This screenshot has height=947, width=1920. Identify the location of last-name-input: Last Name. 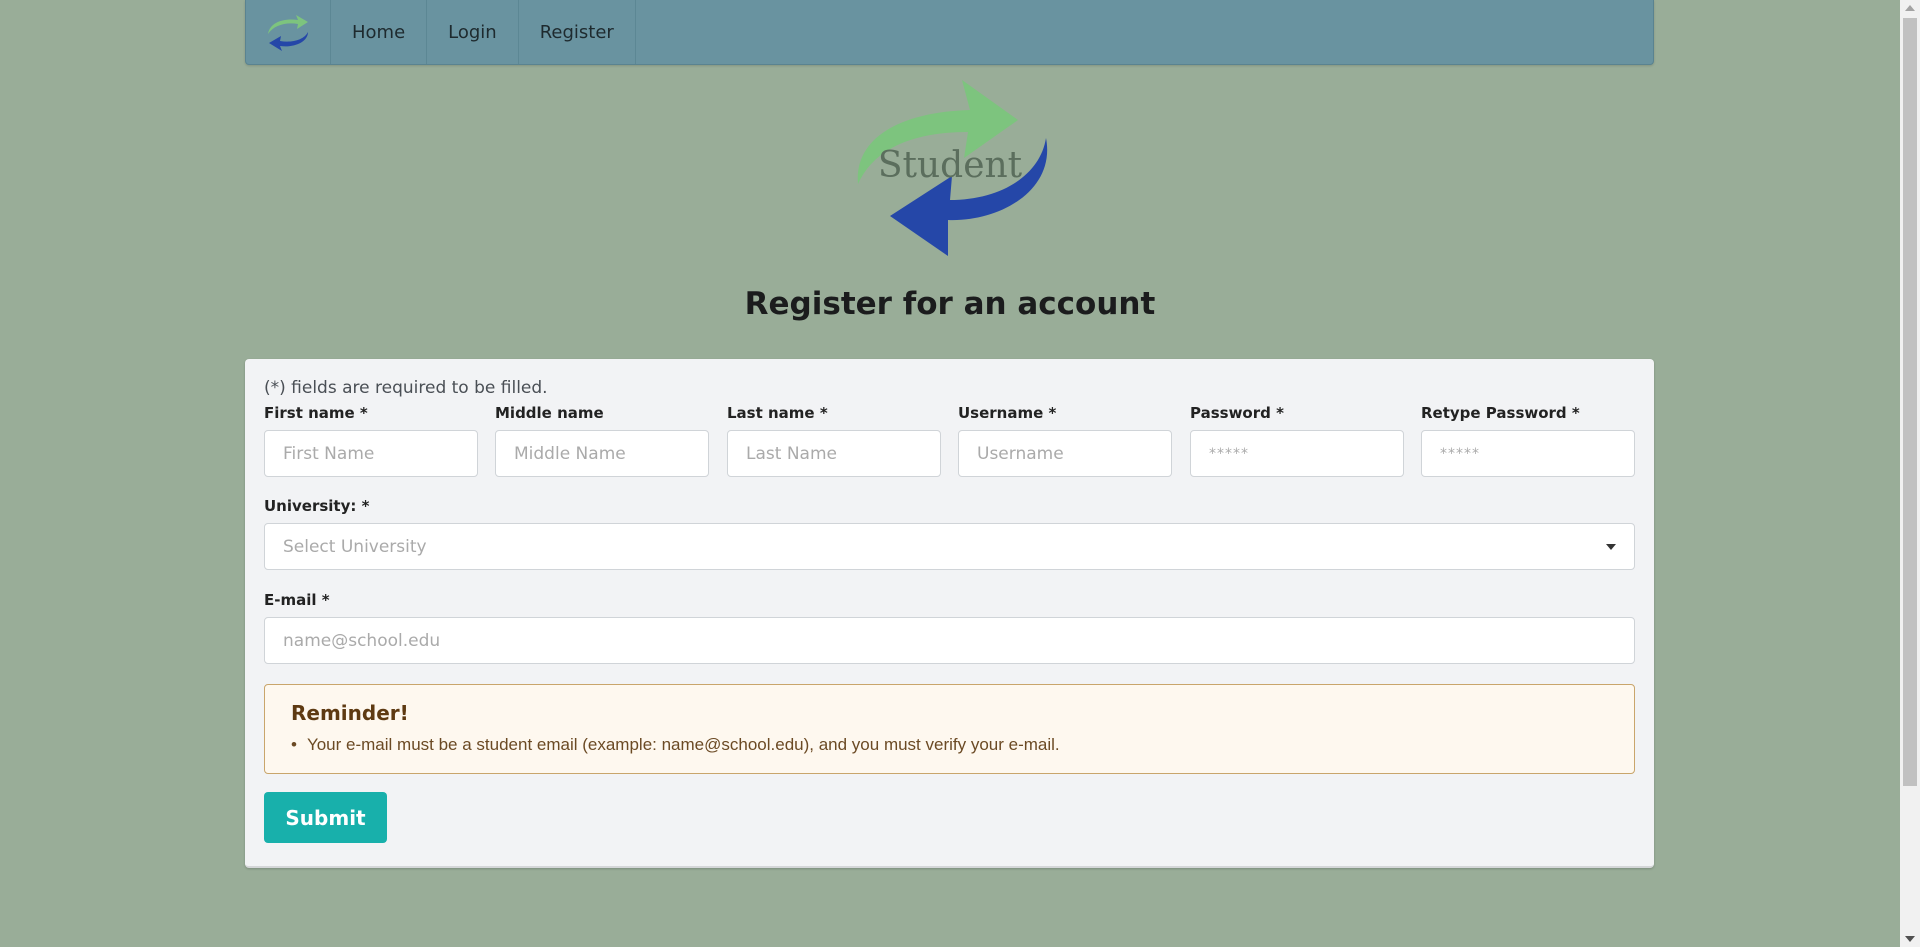
(834, 453).